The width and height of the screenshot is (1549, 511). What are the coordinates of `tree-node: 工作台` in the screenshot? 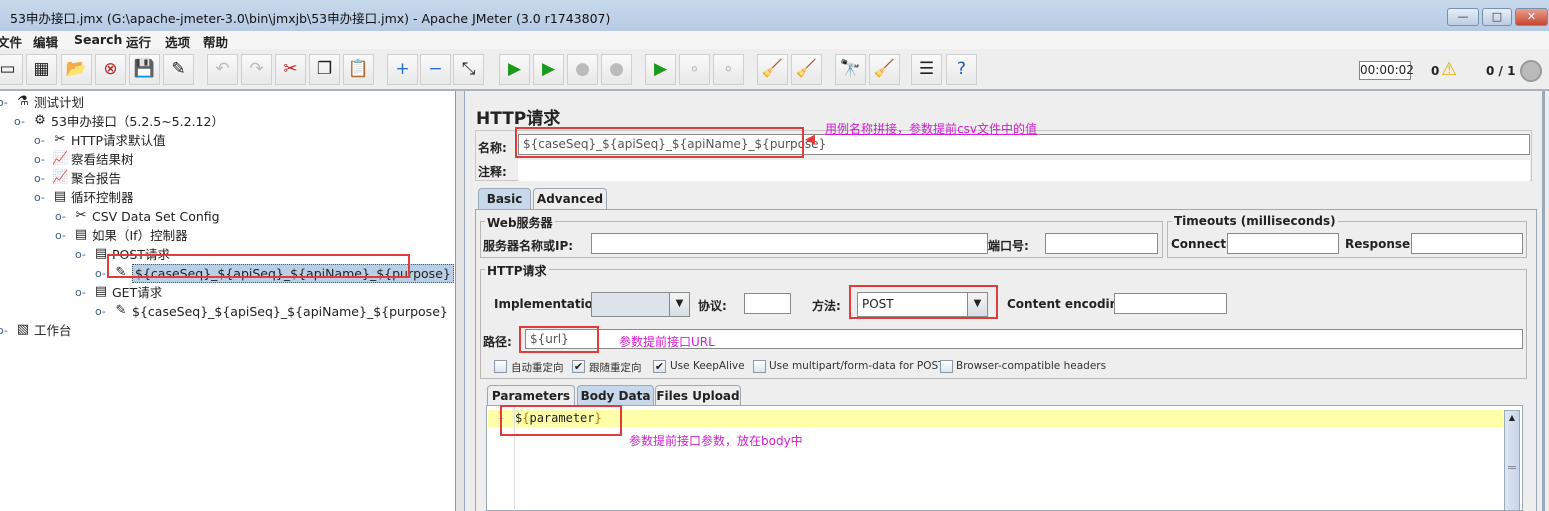 It's located at (53, 330).